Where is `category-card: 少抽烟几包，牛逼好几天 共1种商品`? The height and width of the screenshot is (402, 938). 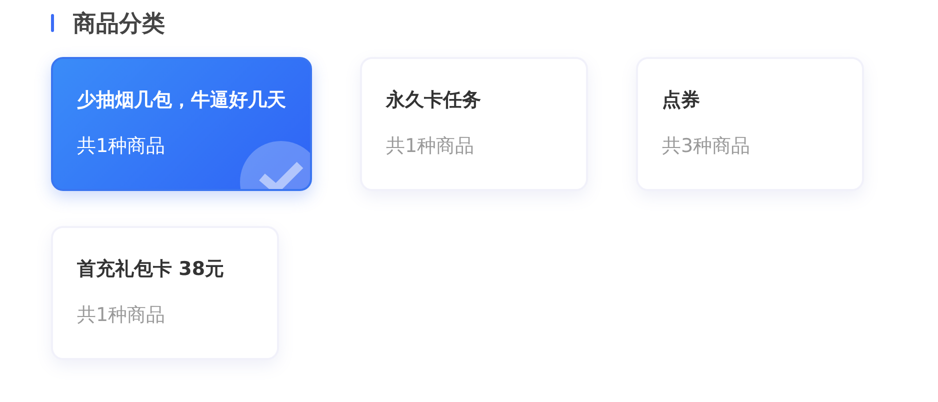
category-card: 少抽烟几包，牛逼好几天 共1种商品 is located at coordinates (181, 124).